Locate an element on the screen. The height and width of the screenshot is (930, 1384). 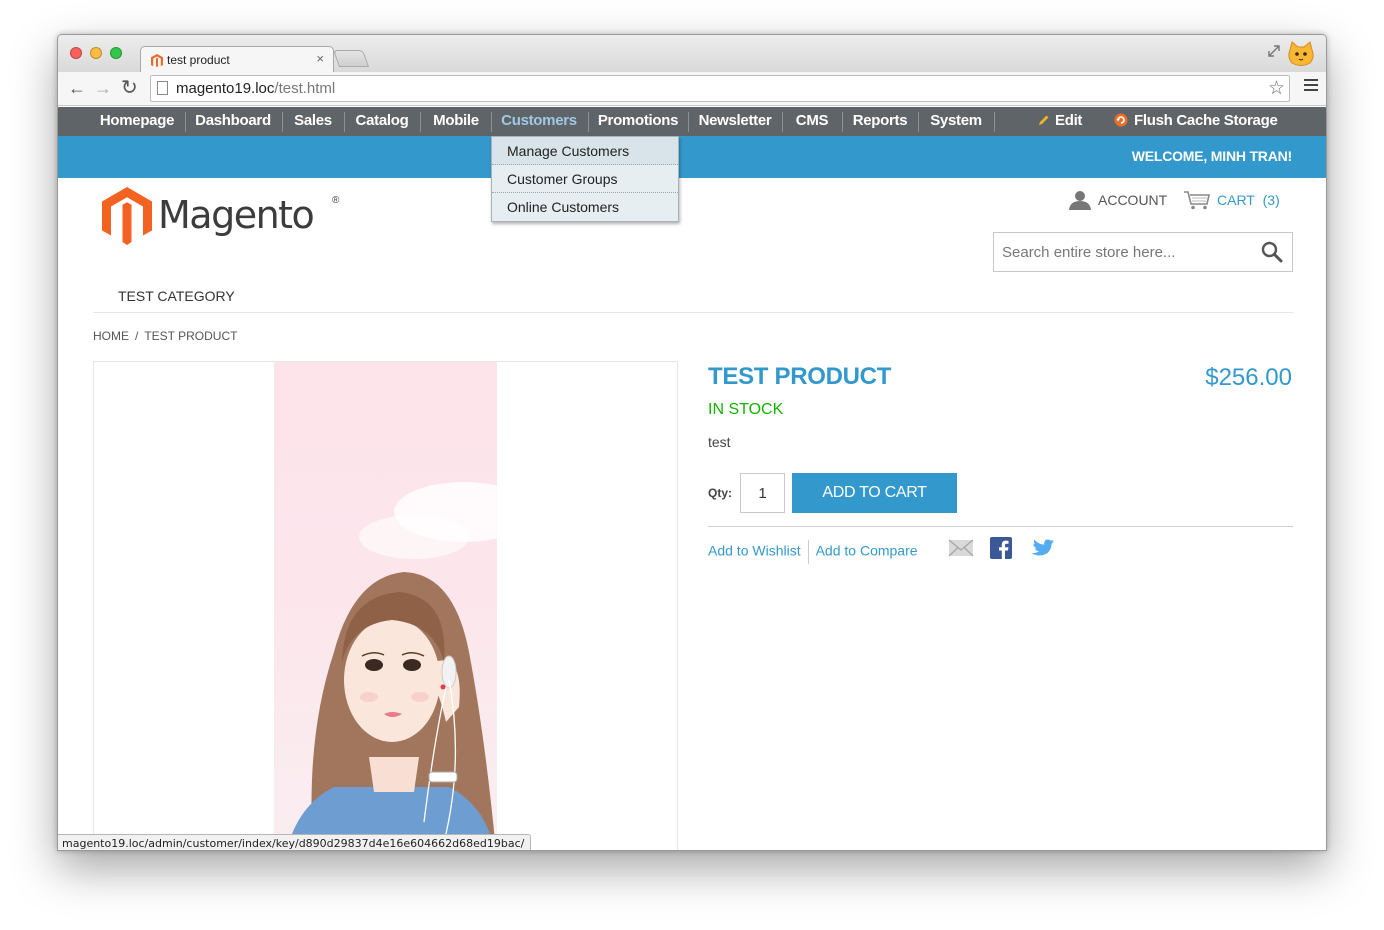
admin-menu-homepage: Homepage is located at coordinates (137, 121).